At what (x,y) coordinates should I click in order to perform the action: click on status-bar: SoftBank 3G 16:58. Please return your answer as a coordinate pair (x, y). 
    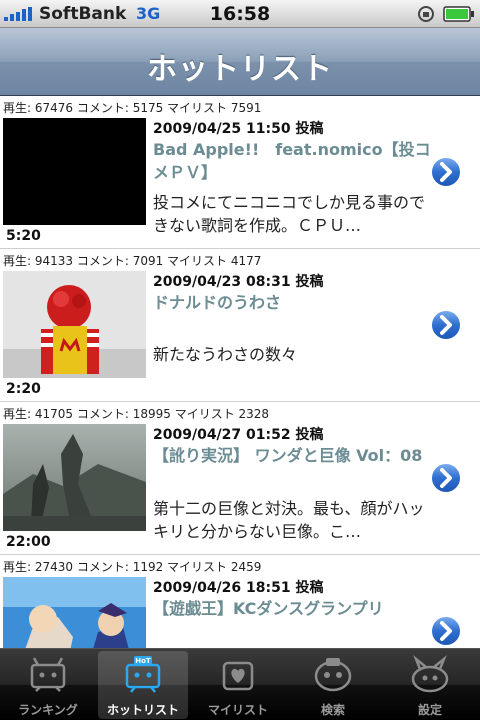
    Looking at the image, I should click on (240, 14).